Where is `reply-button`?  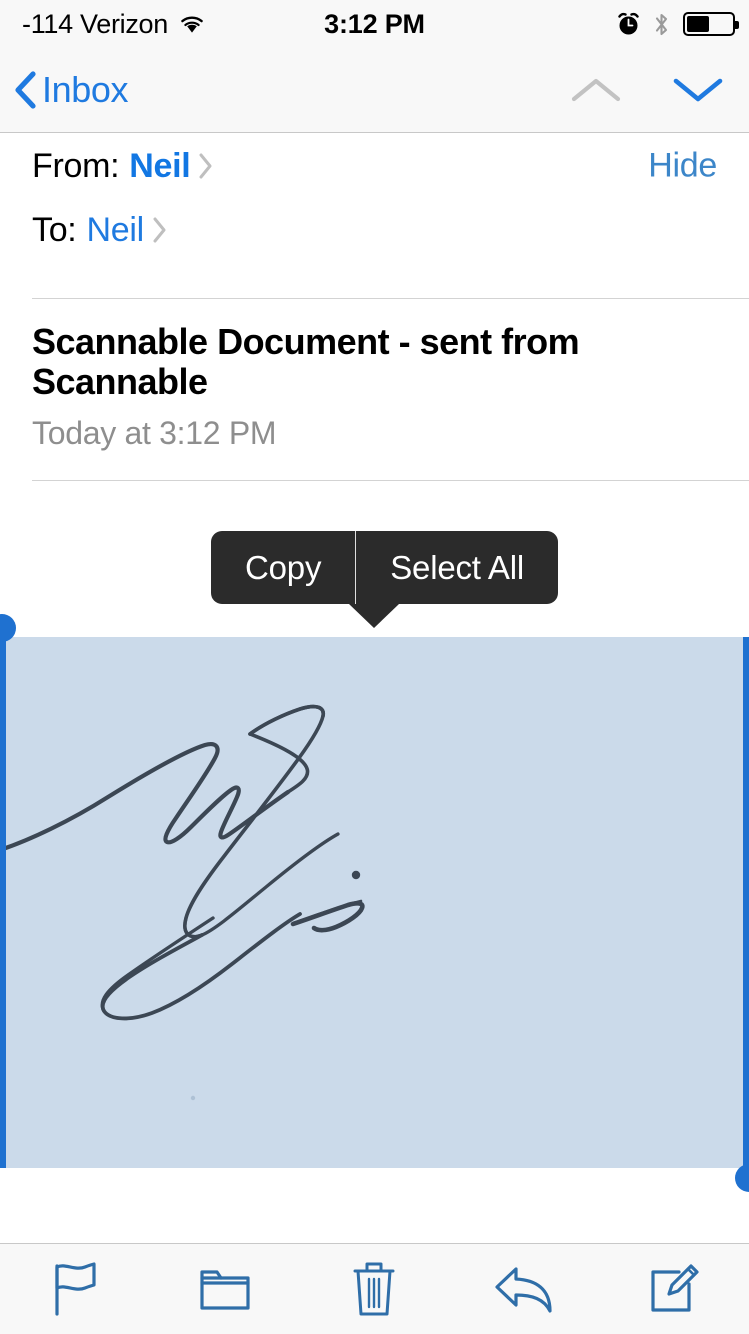 reply-button is located at coordinates (524, 1289).